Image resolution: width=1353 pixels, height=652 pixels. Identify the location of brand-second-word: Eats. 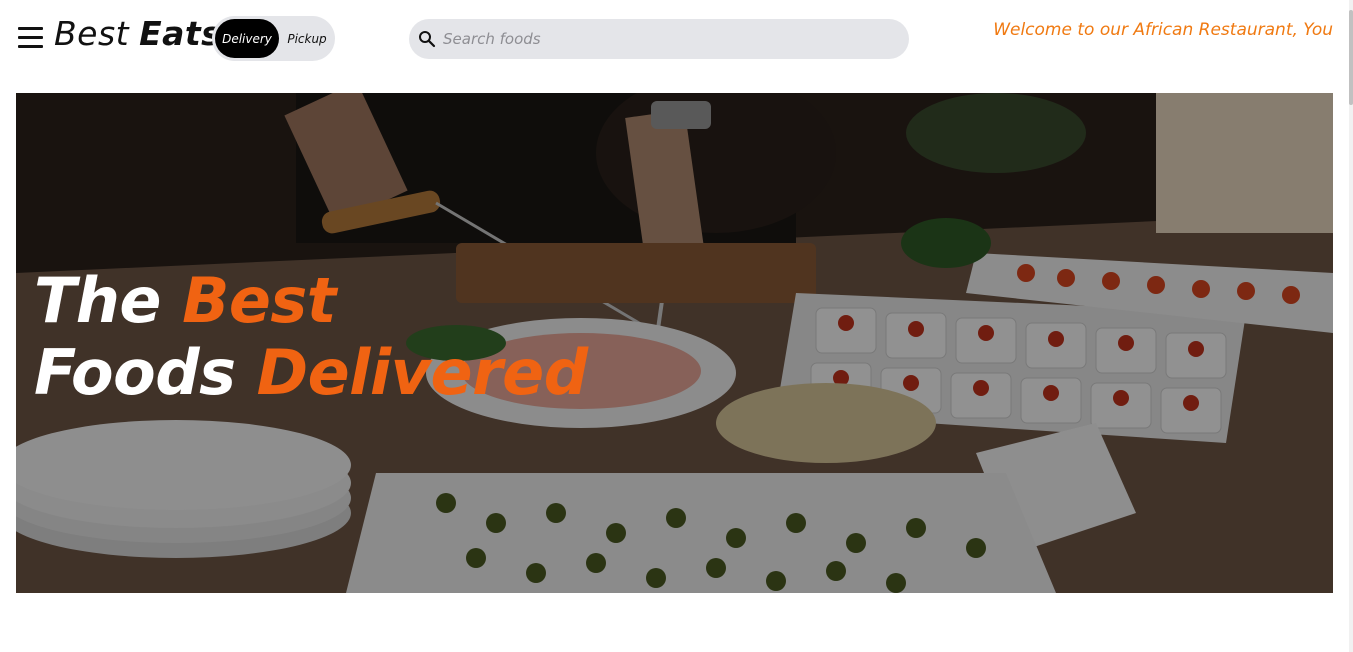
(180, 33).